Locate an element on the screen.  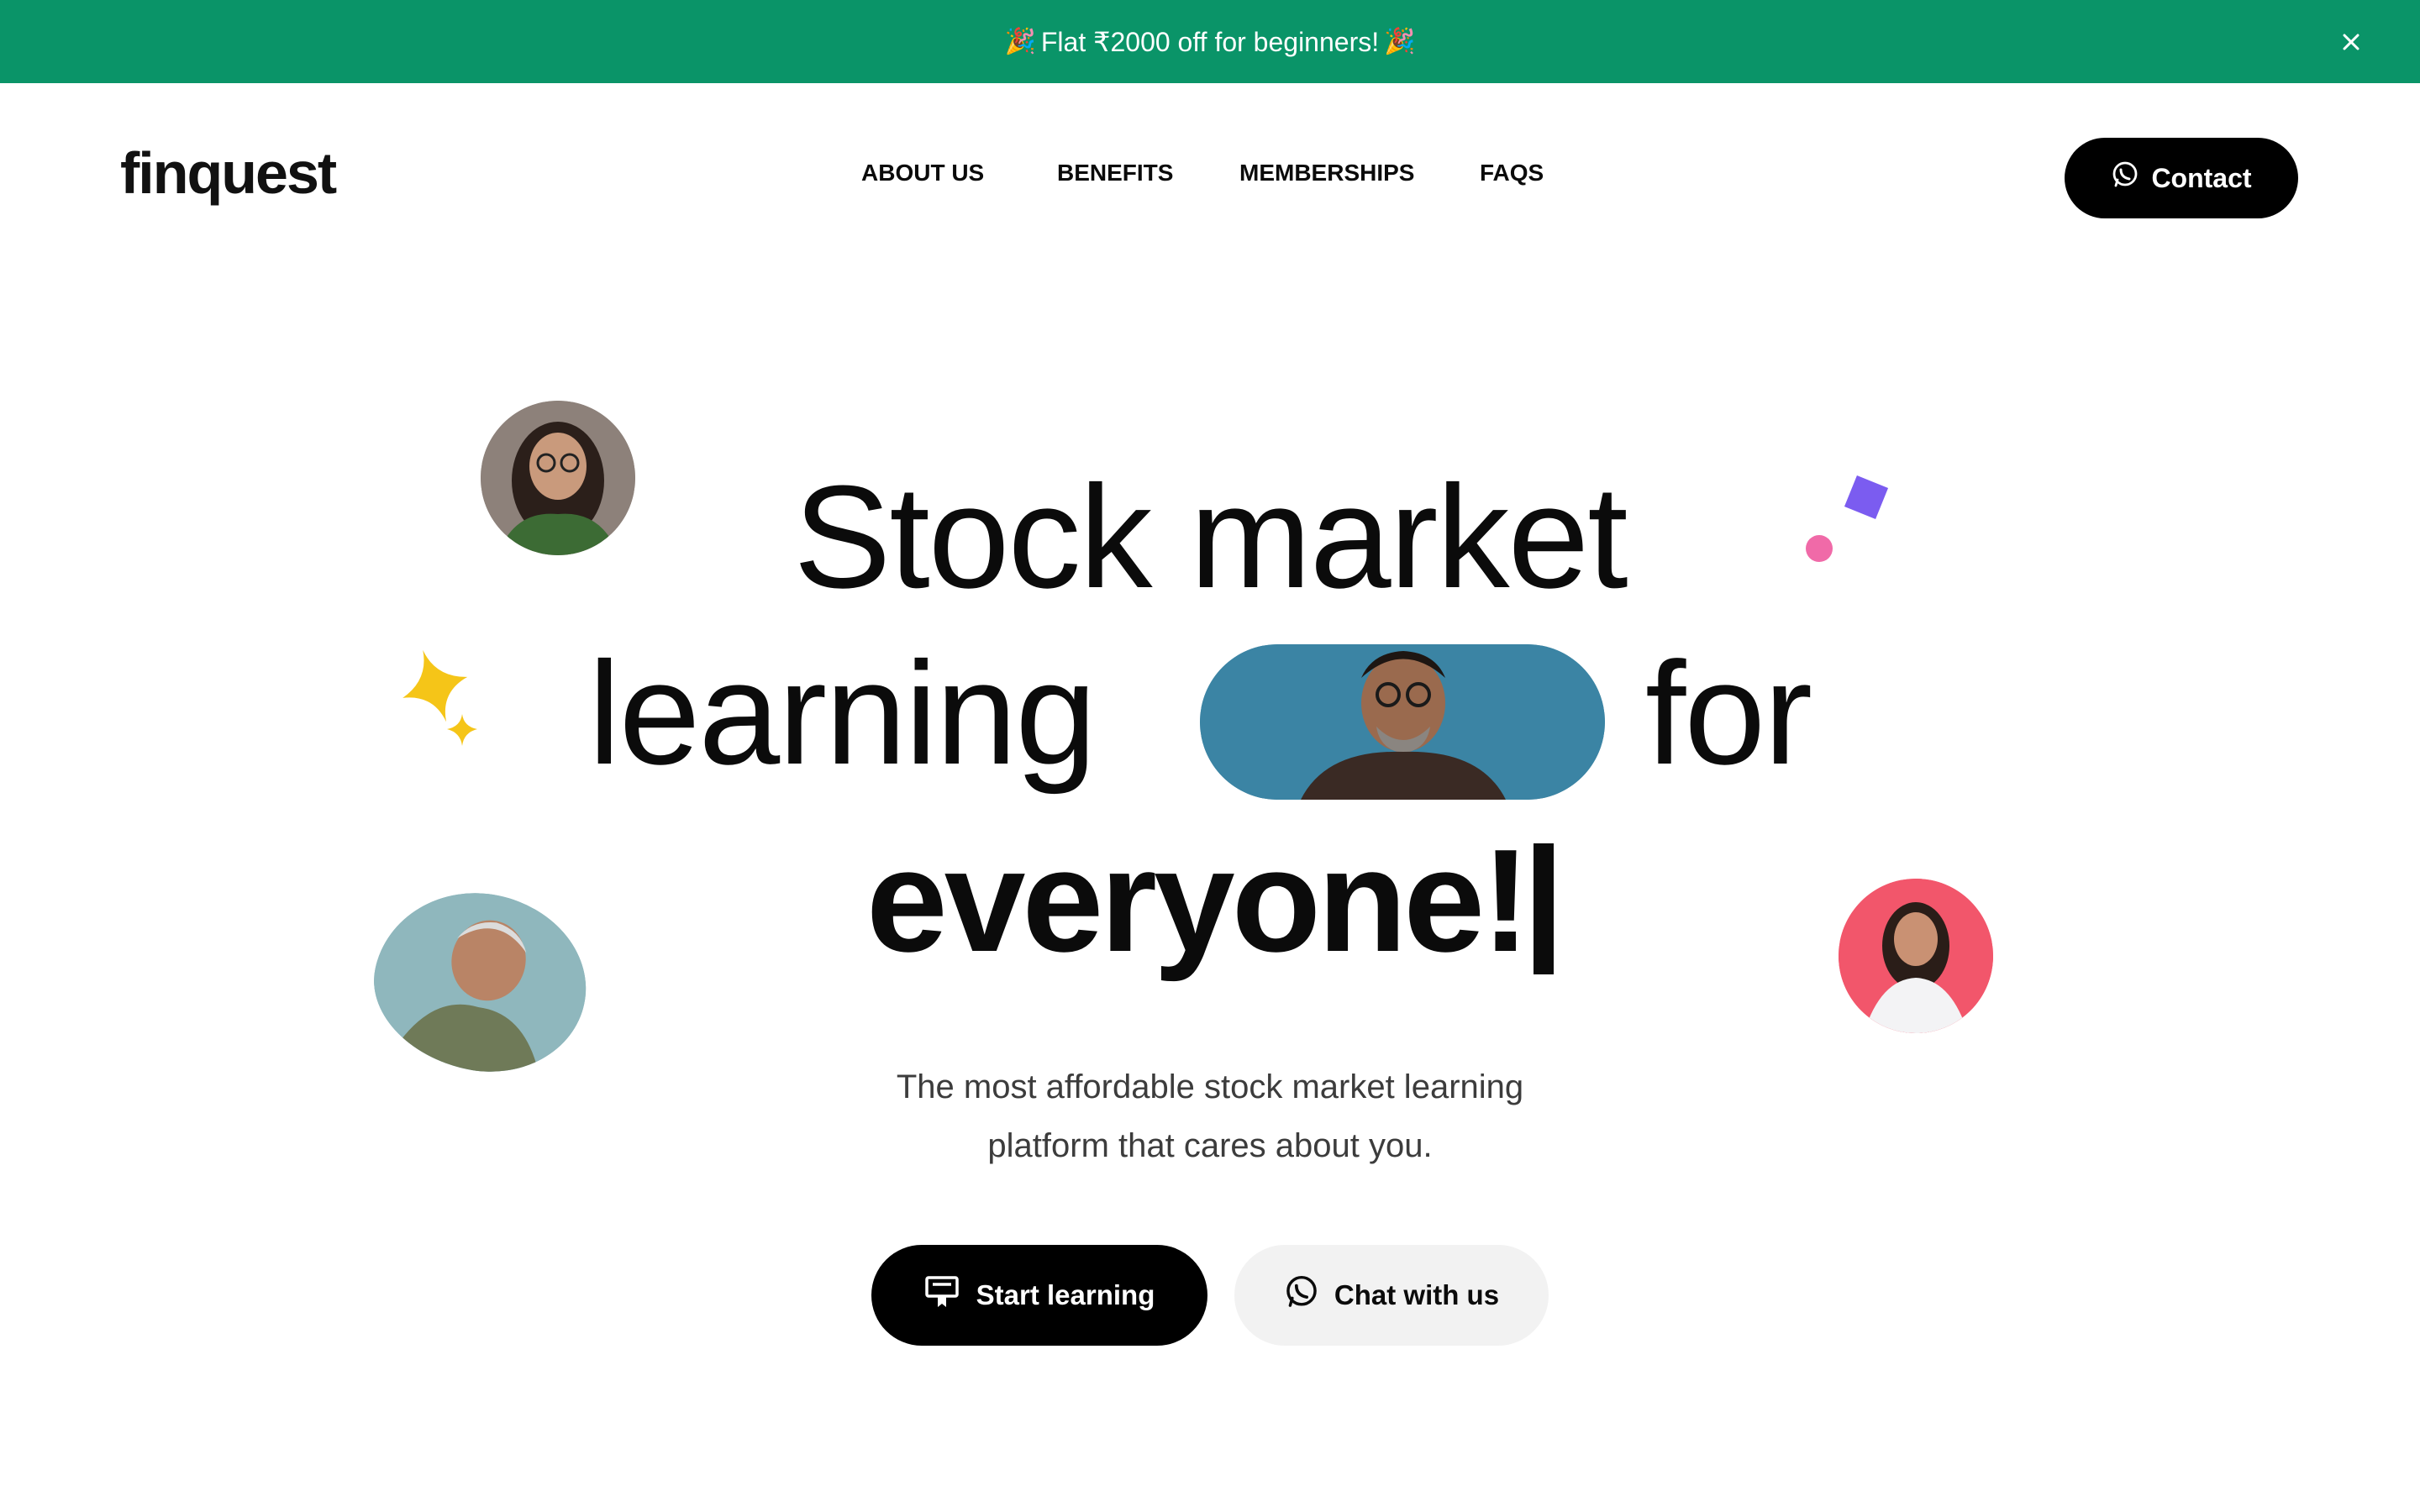
chat-with-us-button: Chat with us is located at coordinates (1391, 1295).